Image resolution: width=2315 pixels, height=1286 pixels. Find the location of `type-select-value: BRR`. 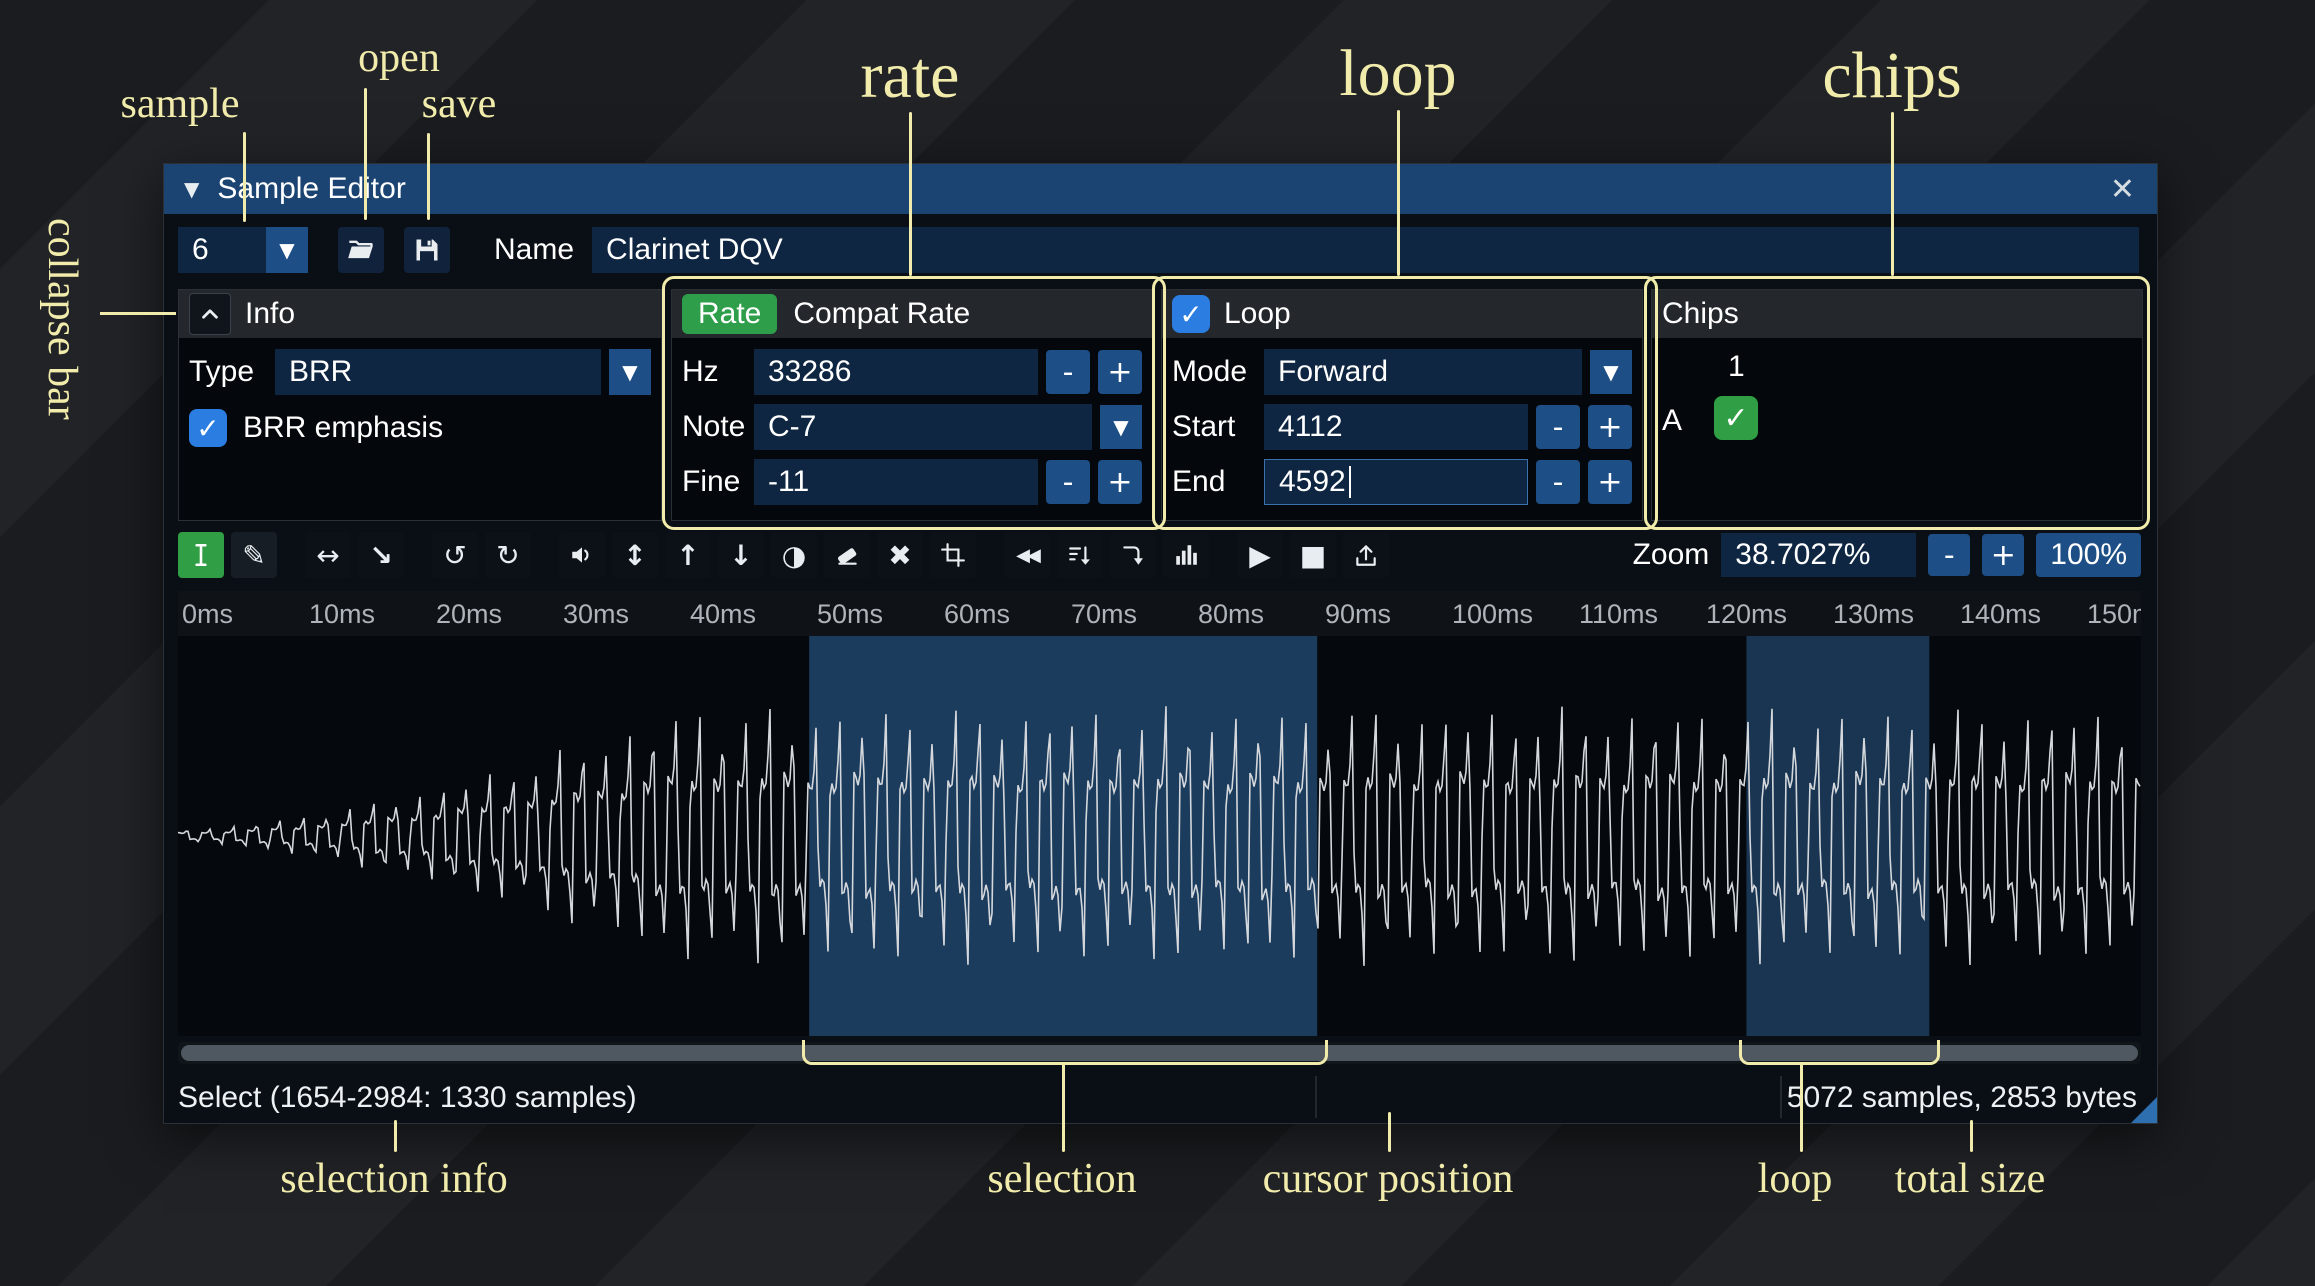

type-select-value: BRR is located at coordinates (438, 372).